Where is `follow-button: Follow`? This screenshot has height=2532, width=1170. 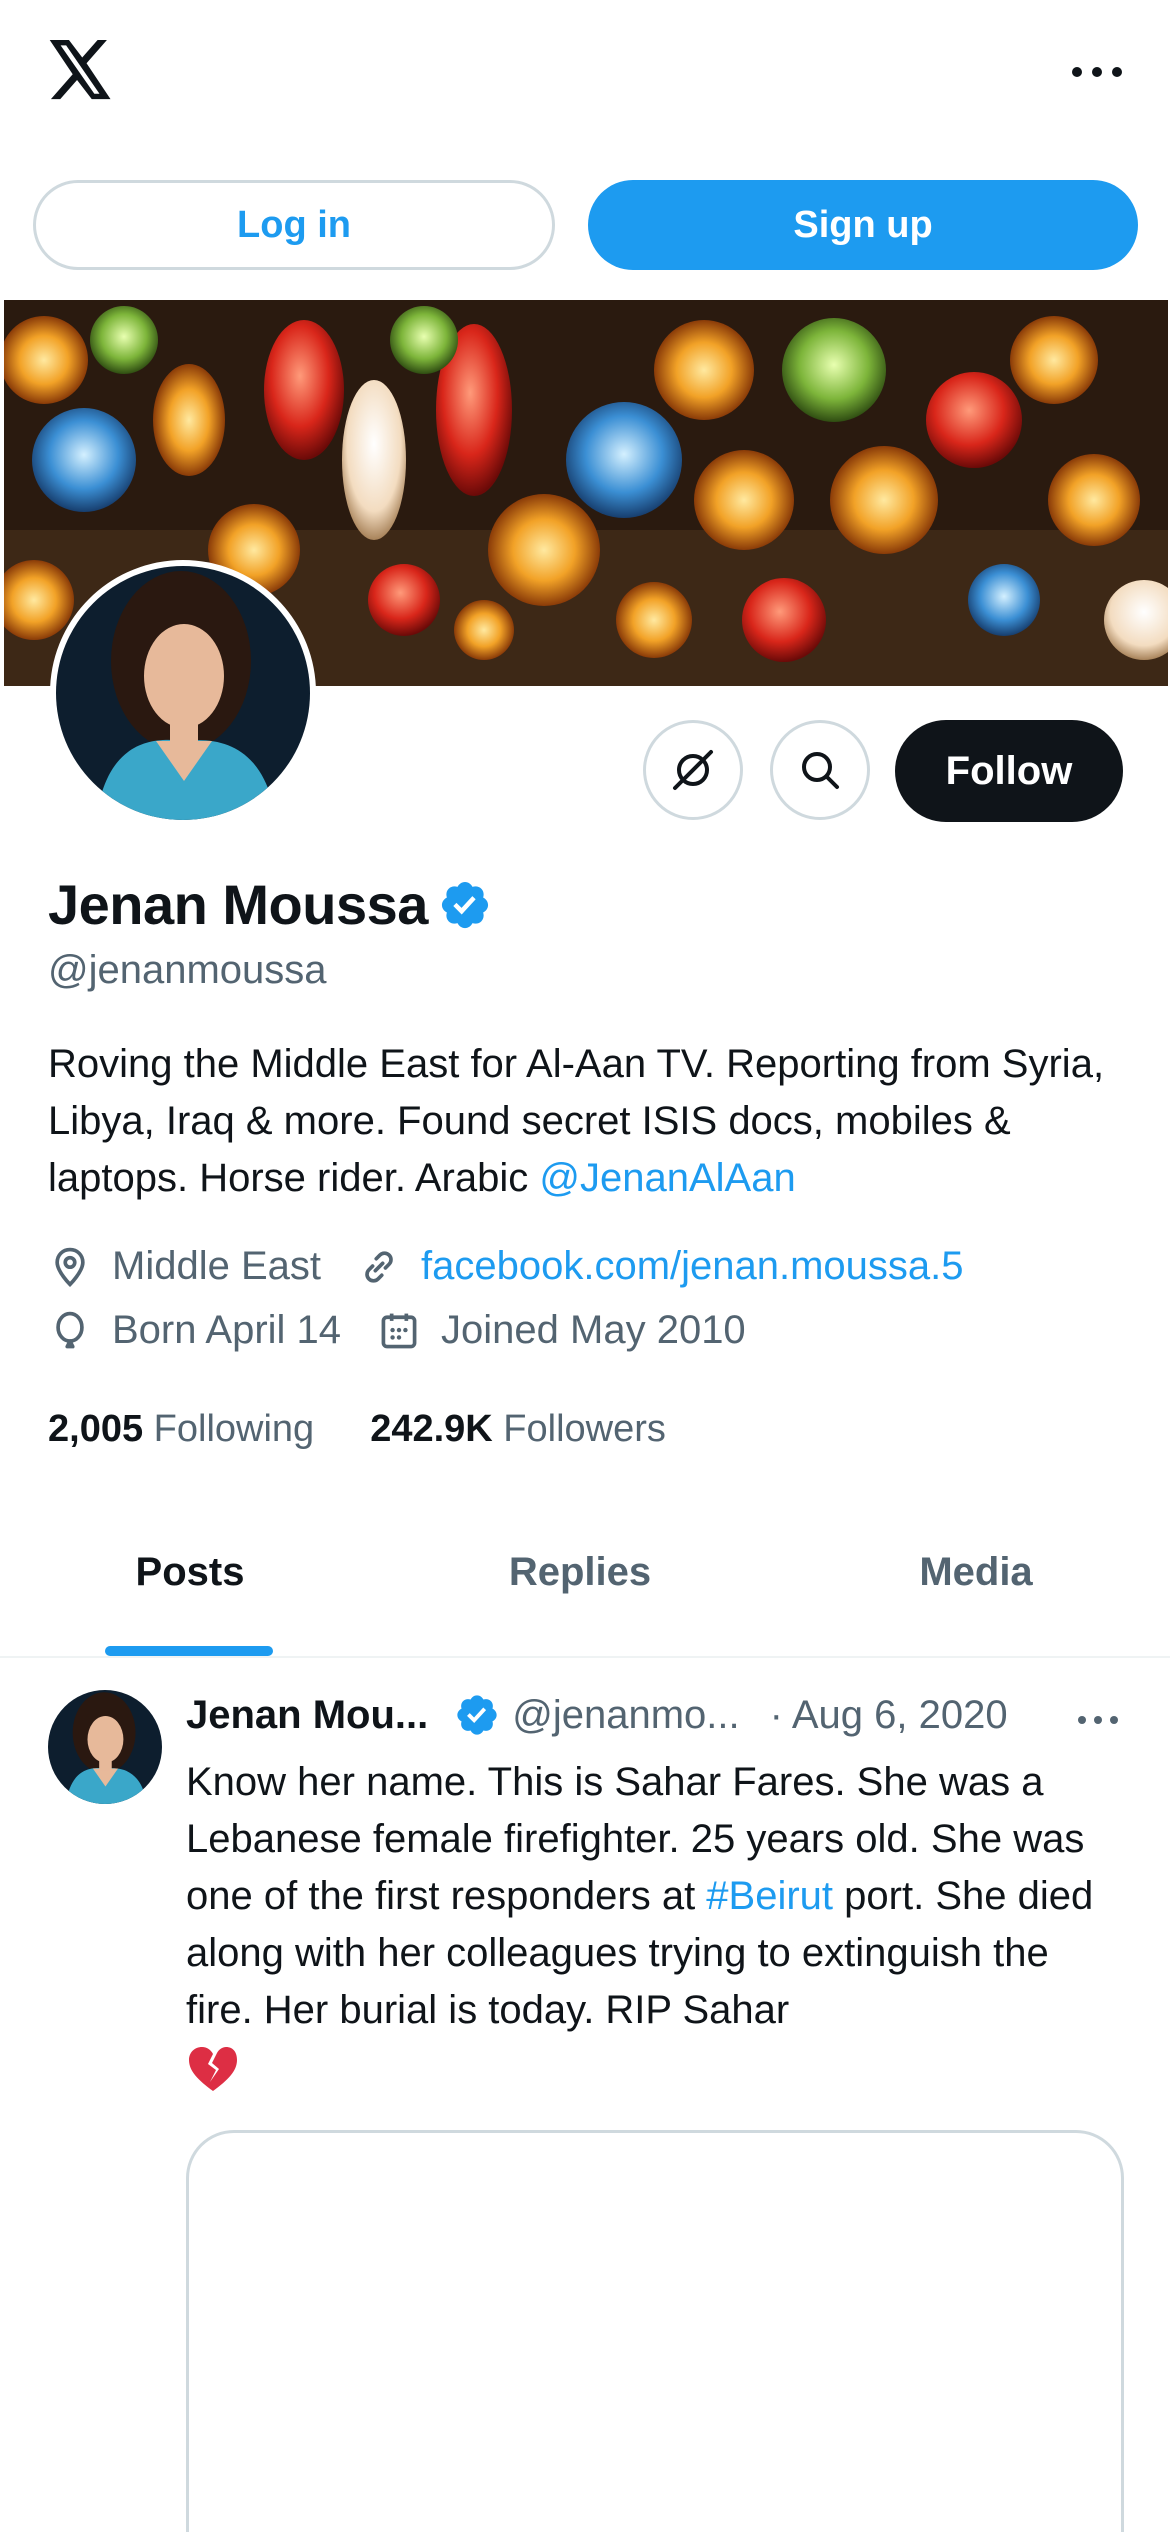
follow-button: Follow is located at coordinates (1009, 771).